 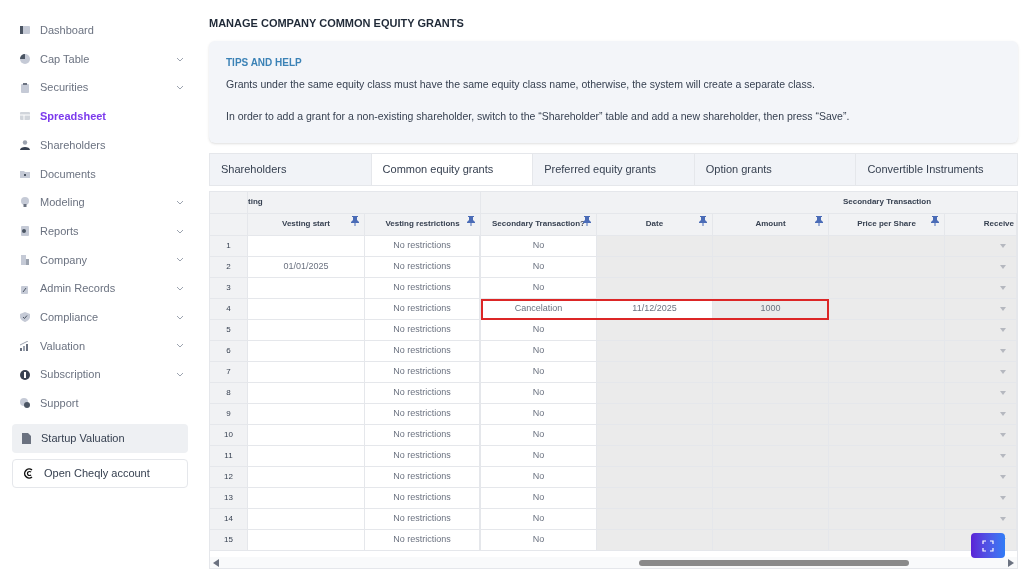 What do you see at coordinates (100, 260) in the screenshot?
I see `sidebar-item: Company` at bounding box center [100, 260].